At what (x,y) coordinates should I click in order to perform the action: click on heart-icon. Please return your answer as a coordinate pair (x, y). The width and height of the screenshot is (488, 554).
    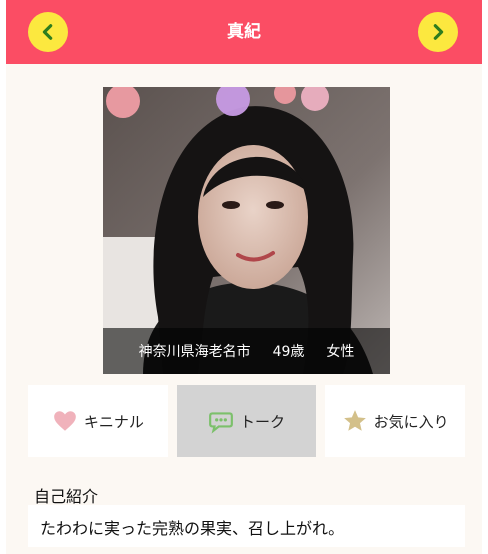
    Looking at the image, I should click on (64, 421).